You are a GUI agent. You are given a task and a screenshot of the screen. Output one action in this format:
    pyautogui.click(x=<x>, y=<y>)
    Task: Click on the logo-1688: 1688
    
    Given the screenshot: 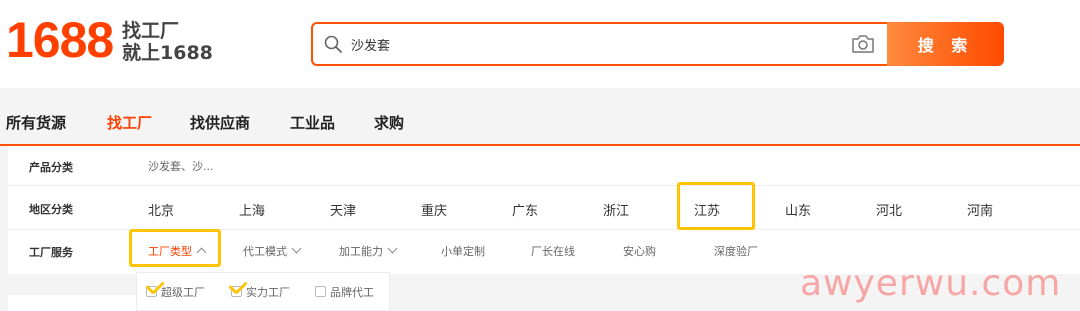 What is the action you would take?
    pyautogui.click(x=60, y=40)
    